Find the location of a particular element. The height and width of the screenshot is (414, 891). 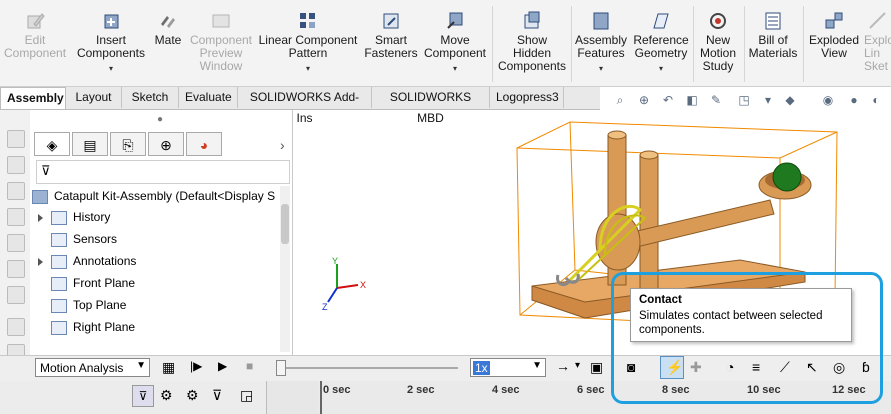

study-type-select: Motion Analysis ▼ is located at coordinates (92, 367).